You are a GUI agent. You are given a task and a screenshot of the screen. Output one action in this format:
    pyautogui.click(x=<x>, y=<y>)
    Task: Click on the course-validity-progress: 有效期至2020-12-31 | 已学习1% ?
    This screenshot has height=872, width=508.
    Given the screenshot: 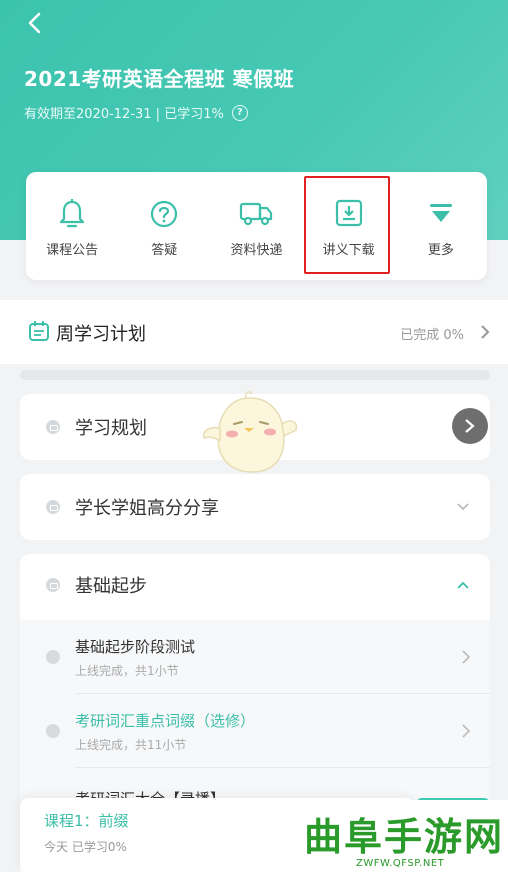 What is the action you would take?
    pyautogui.click(x=136, y=112)
    